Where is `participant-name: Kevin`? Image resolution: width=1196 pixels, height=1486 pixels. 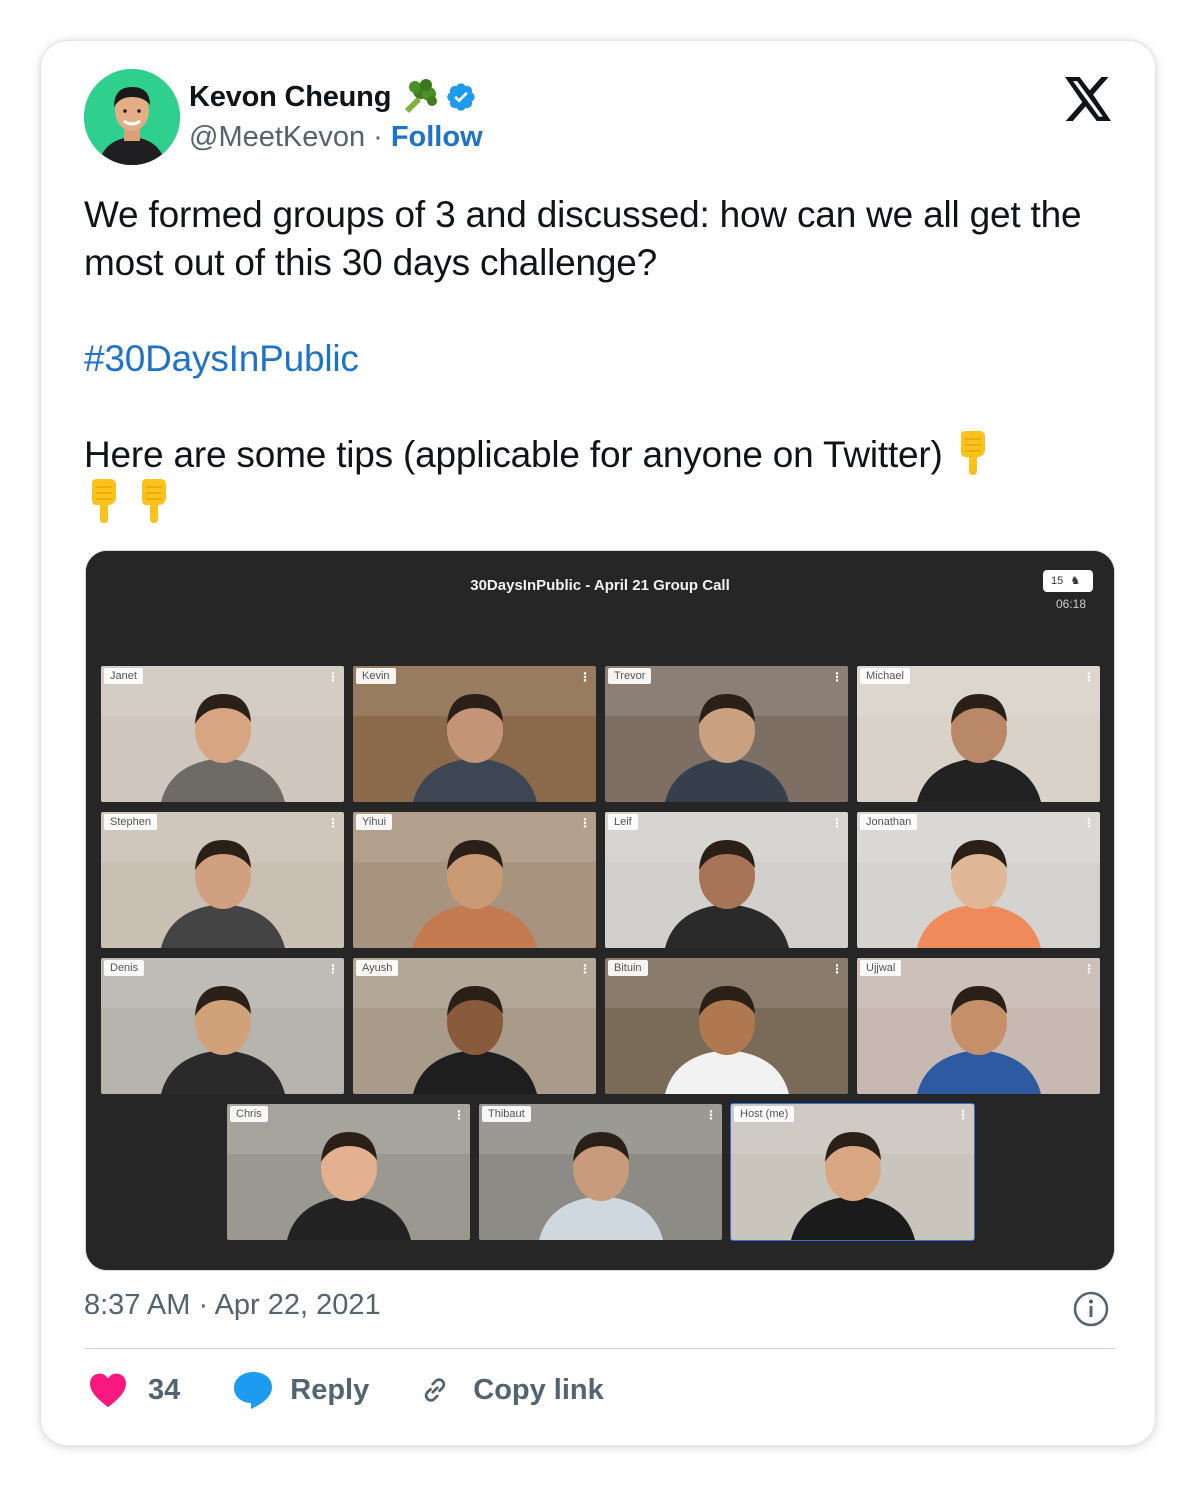
participant-name: Kevin is located at coordinates (376, 676).